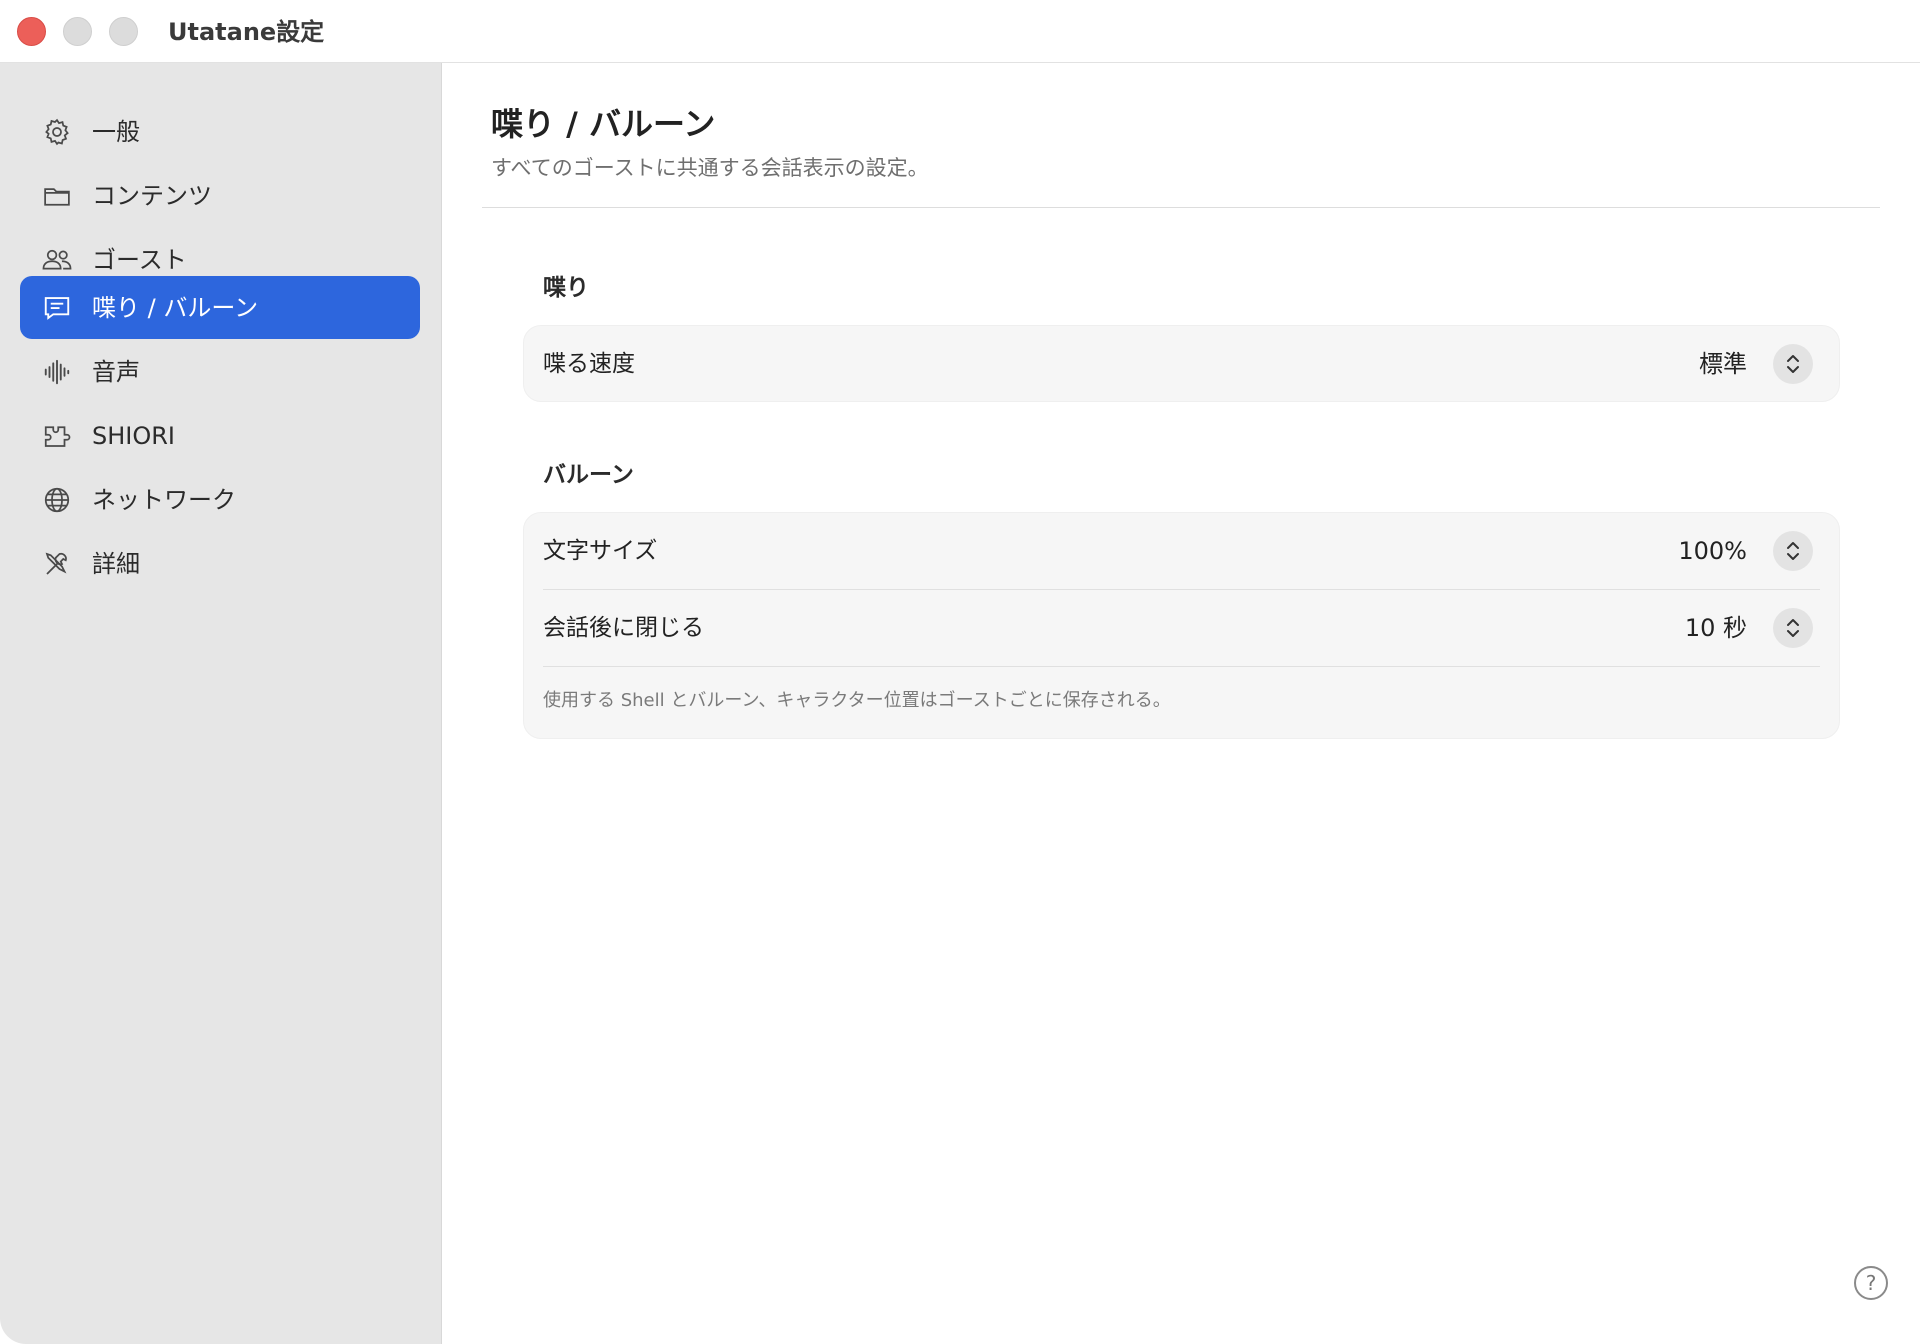  What do you see at coordinates (1723, 364) in the screenshot?
I see `talk-speed-value: 標準` at bounding box center [1723, 364].